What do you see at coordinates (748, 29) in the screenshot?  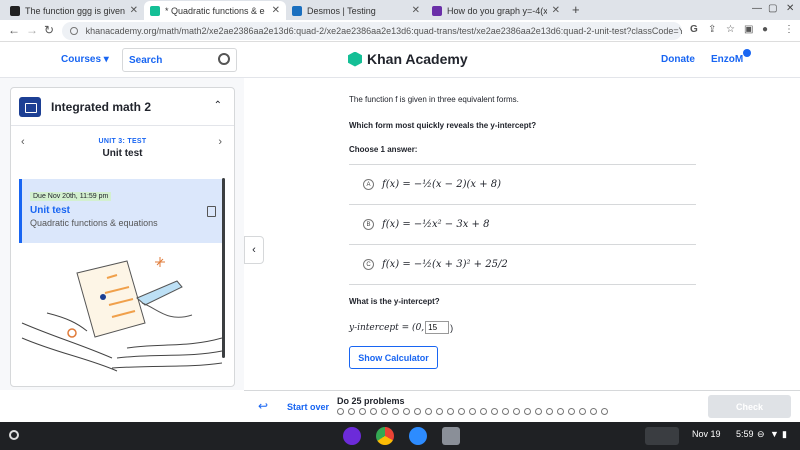 I see `extensions-icon: ▣` at bounding box center [748, 29].